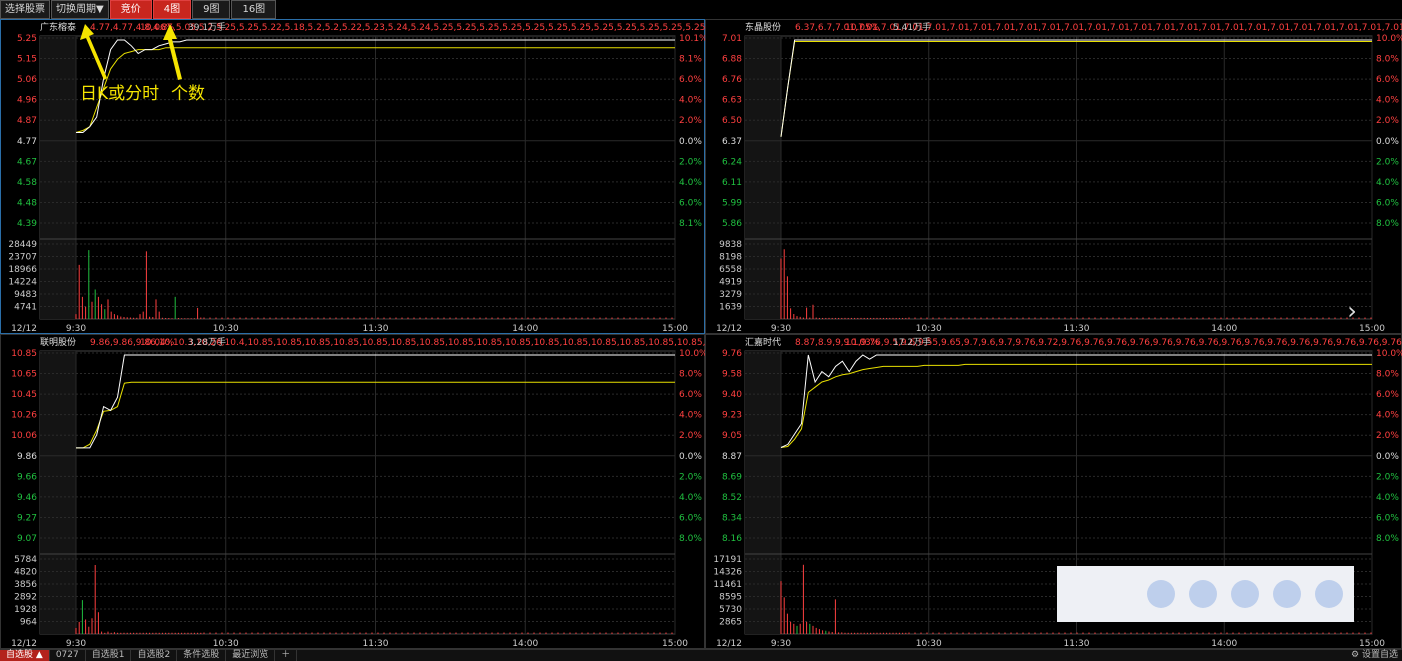  I want to click on volume-tick-label: 23707, so click(22, 258).